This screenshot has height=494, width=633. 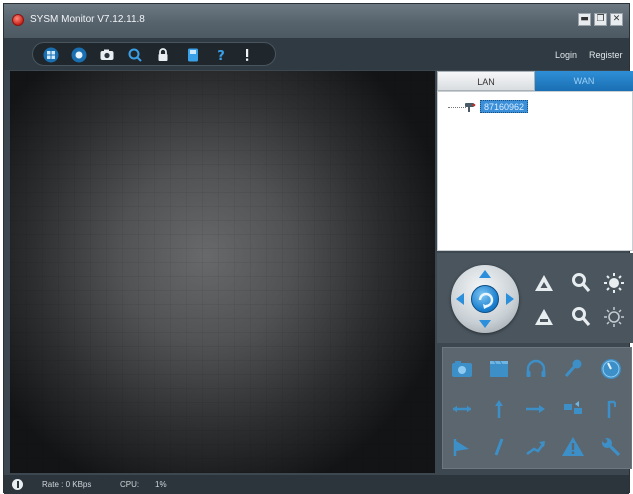 What do you see at coordinates (470, 107) in the screenshot?
I see `network-camera-icon` at bounding box center [470, 107].